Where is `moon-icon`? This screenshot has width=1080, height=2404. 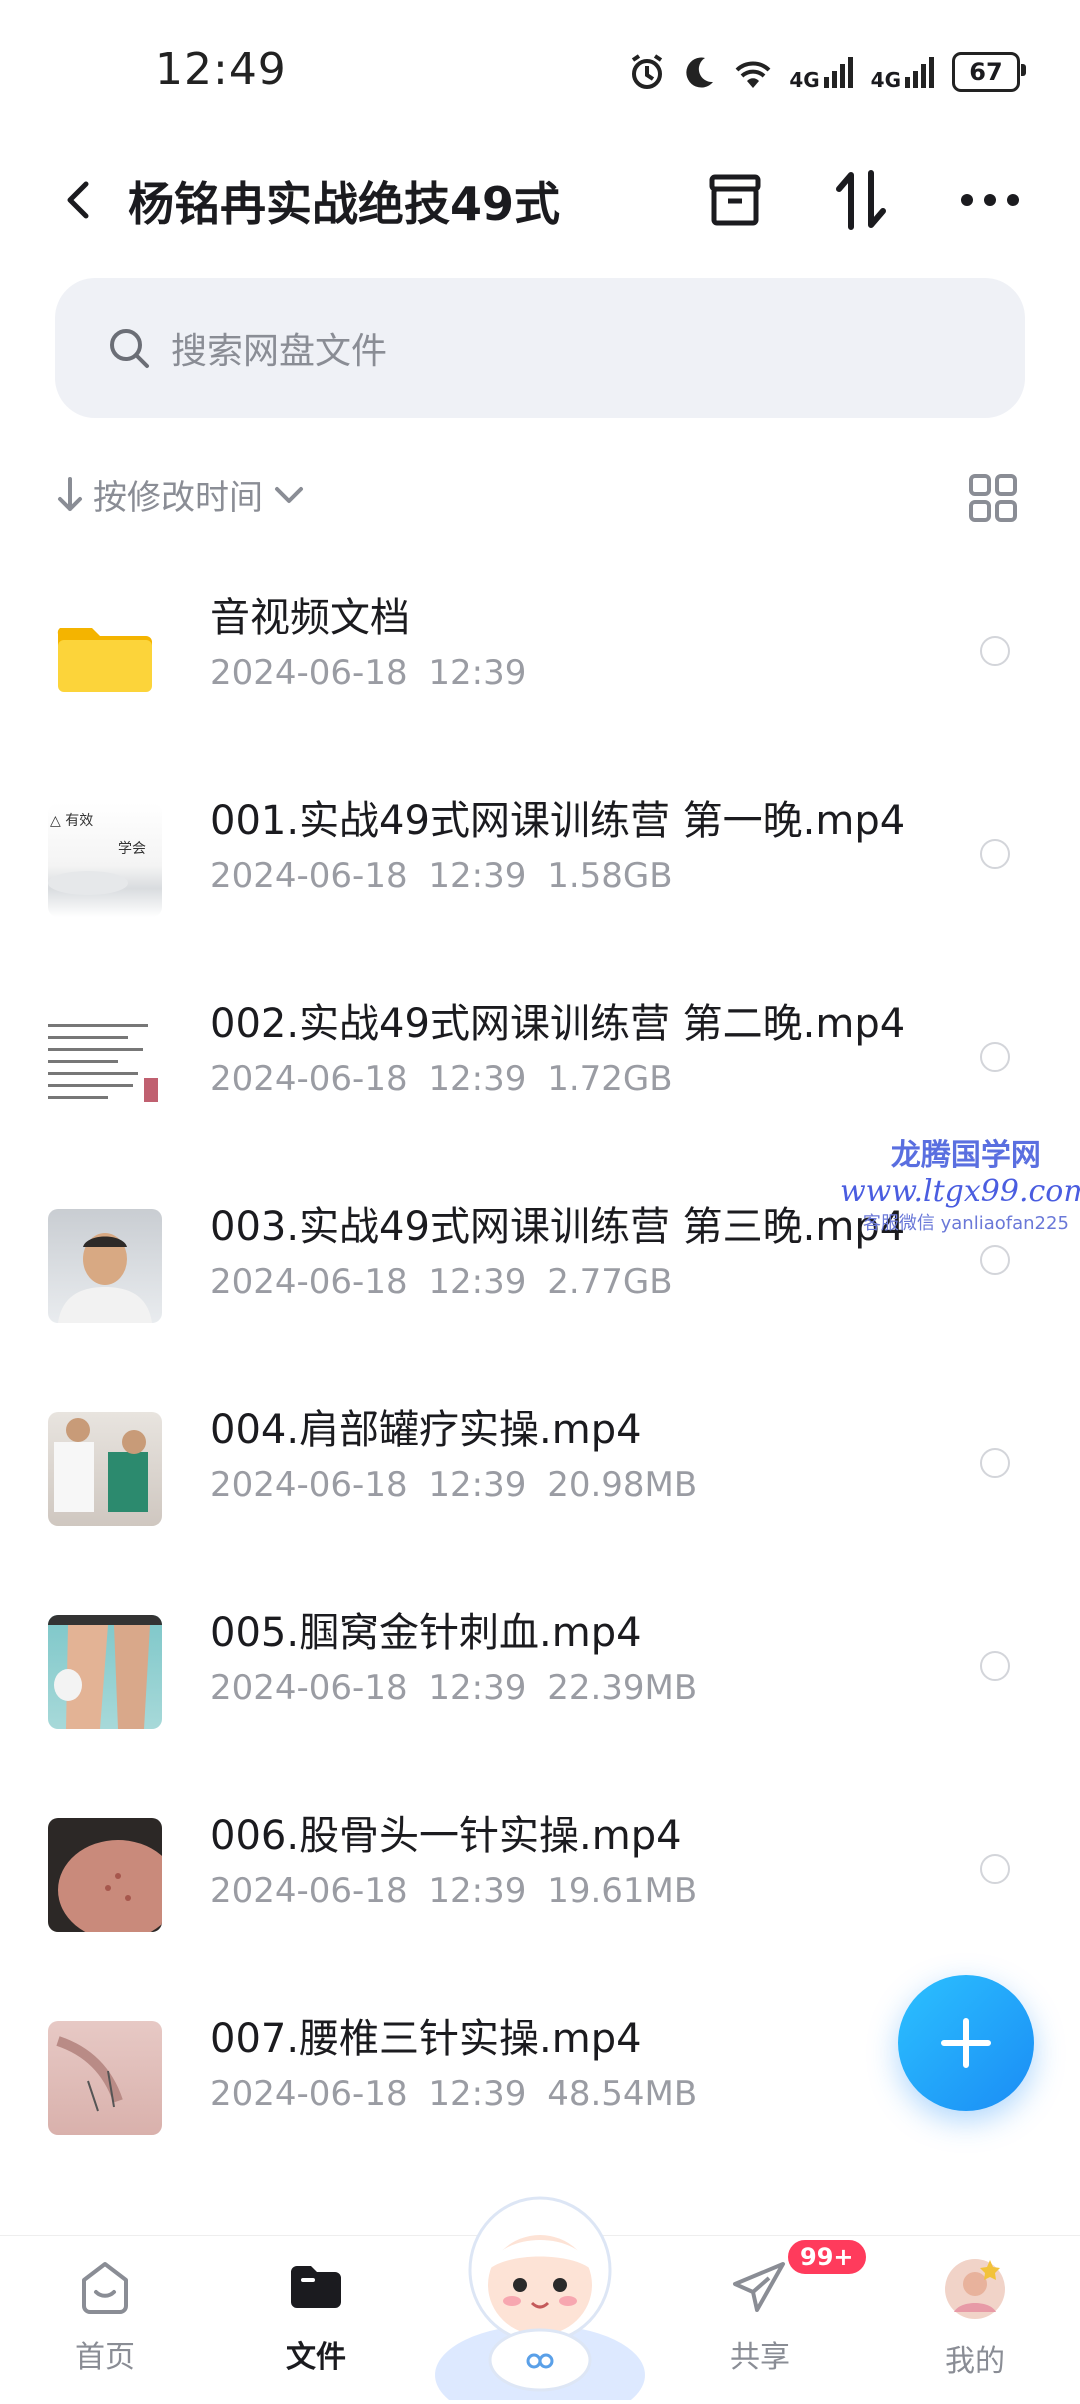 moon-icon is located at coordinates (700, 72).